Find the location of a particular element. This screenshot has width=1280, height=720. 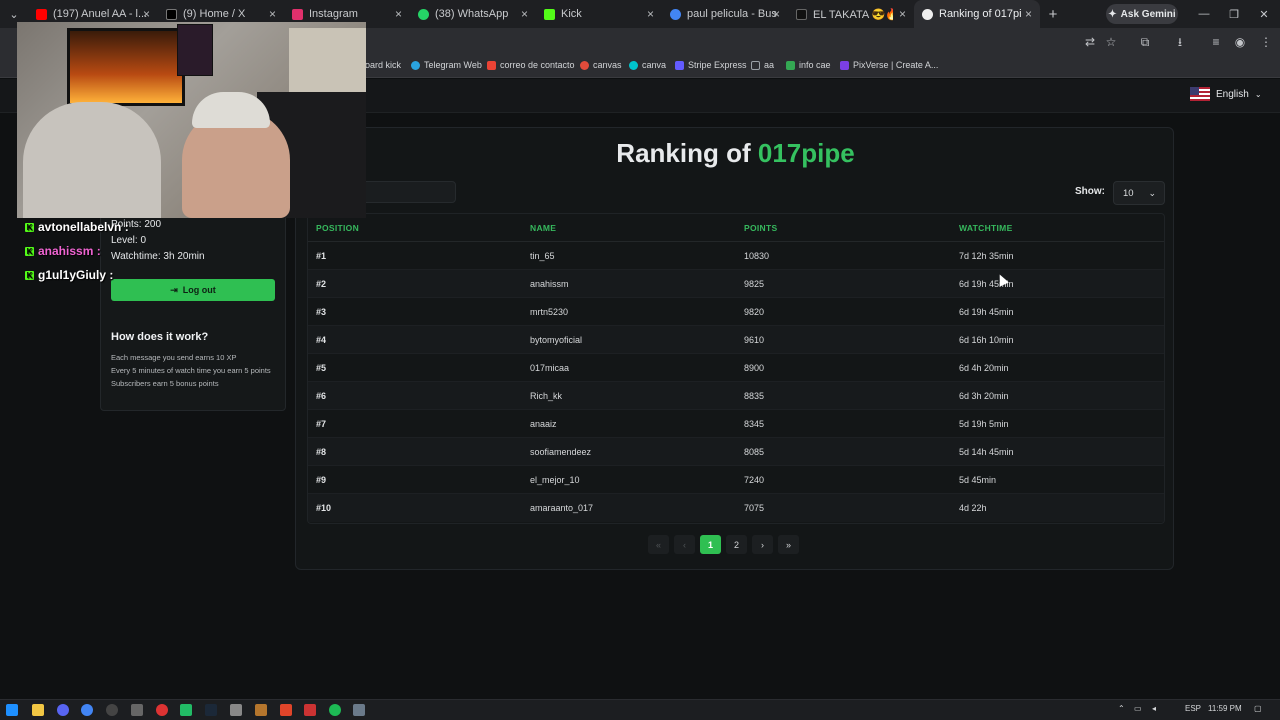

window-close-icon: ✕ is located at coordinates (1264, 14).